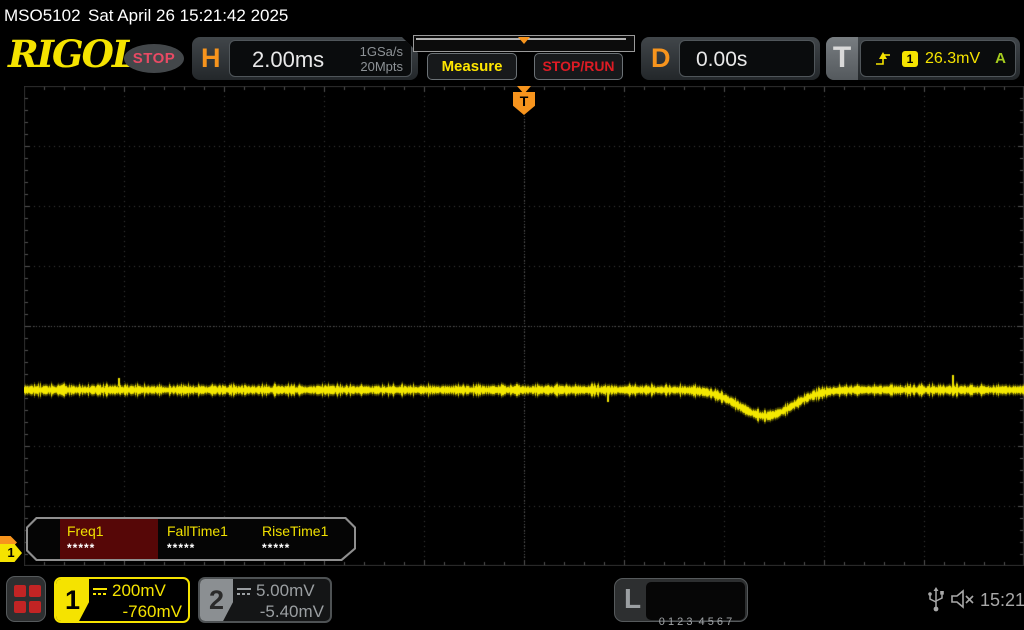  What do you see at coordinates (211, 58) in the screenshot?
I see `horizontal-label: H` at bounding box center [211, 58].